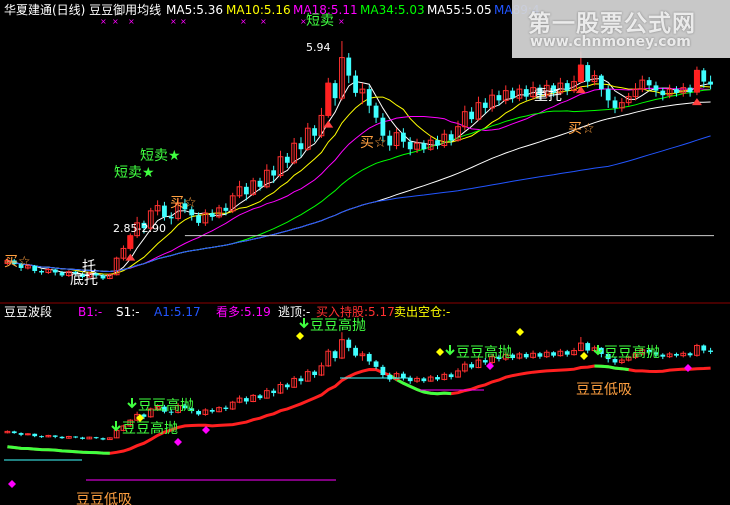  I want to click on upper-annotation-extra: 重托, so click(548, 96).